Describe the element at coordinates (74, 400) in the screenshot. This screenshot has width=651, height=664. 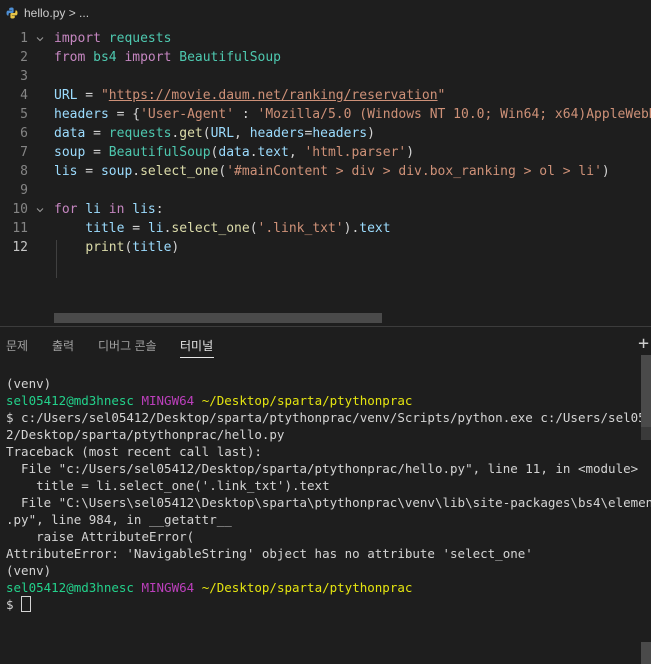
I see `terminal-text: sel05412@md3hnesc` at that location.